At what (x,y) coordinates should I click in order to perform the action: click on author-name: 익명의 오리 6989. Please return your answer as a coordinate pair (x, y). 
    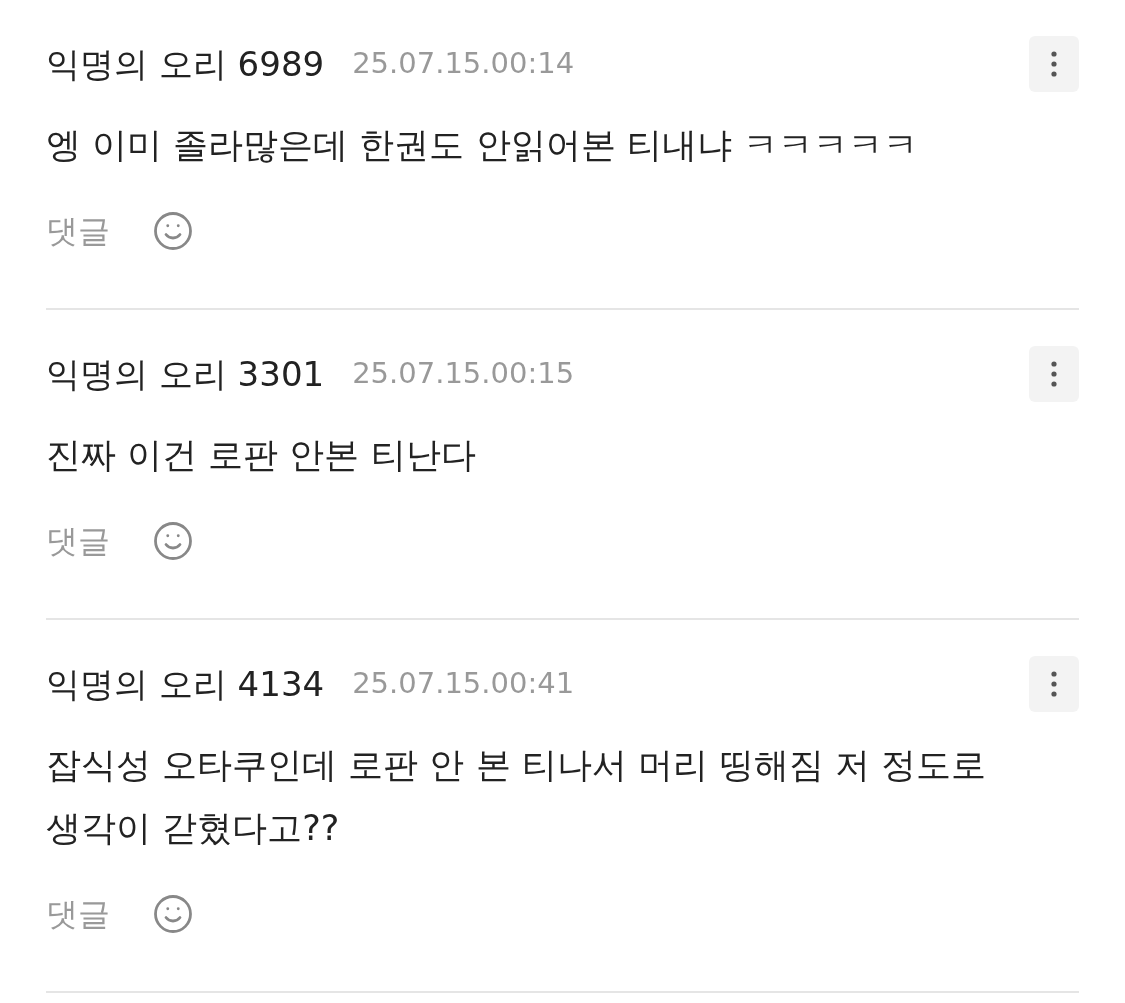
    Looking at the image, I should click on (185, 64).